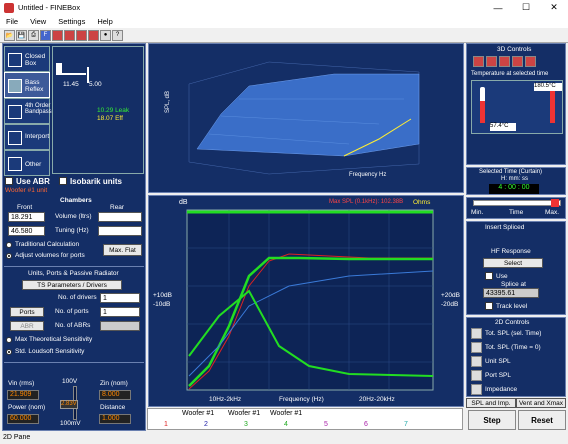 Image resolution: width=568 pixels, height=444 pixels. Describe the element at coordinates (284, 7) in the screenshot. I see `title-bar: Untitled - FINEBox` at that location.